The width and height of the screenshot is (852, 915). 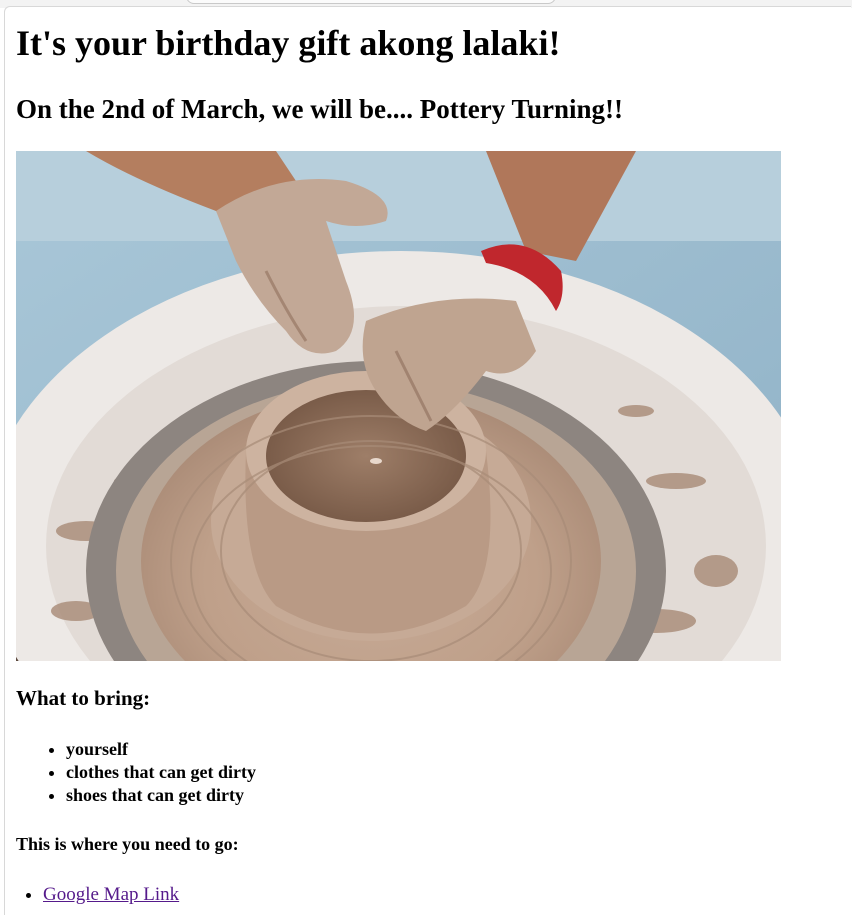 What do you see at coordinates (83, 698) in the screenshot?
I see `what-to-bring-heading: What to bring:` at bounding box center [83, 698].